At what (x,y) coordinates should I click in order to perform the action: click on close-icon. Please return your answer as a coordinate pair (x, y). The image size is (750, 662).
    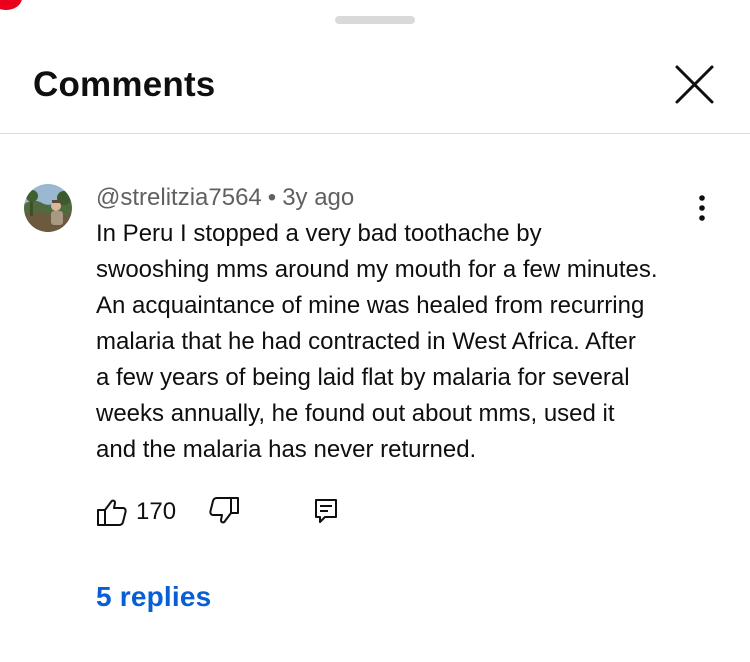
    Looking at the image, I should click on (694, 84).